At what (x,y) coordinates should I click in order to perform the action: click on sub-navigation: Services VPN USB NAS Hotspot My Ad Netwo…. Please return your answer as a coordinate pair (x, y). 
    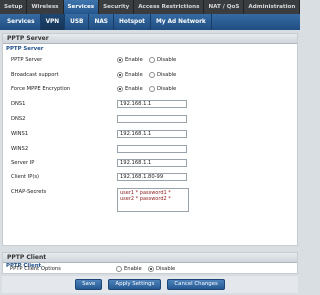
    Looking at the image, I should click on (150, 22).